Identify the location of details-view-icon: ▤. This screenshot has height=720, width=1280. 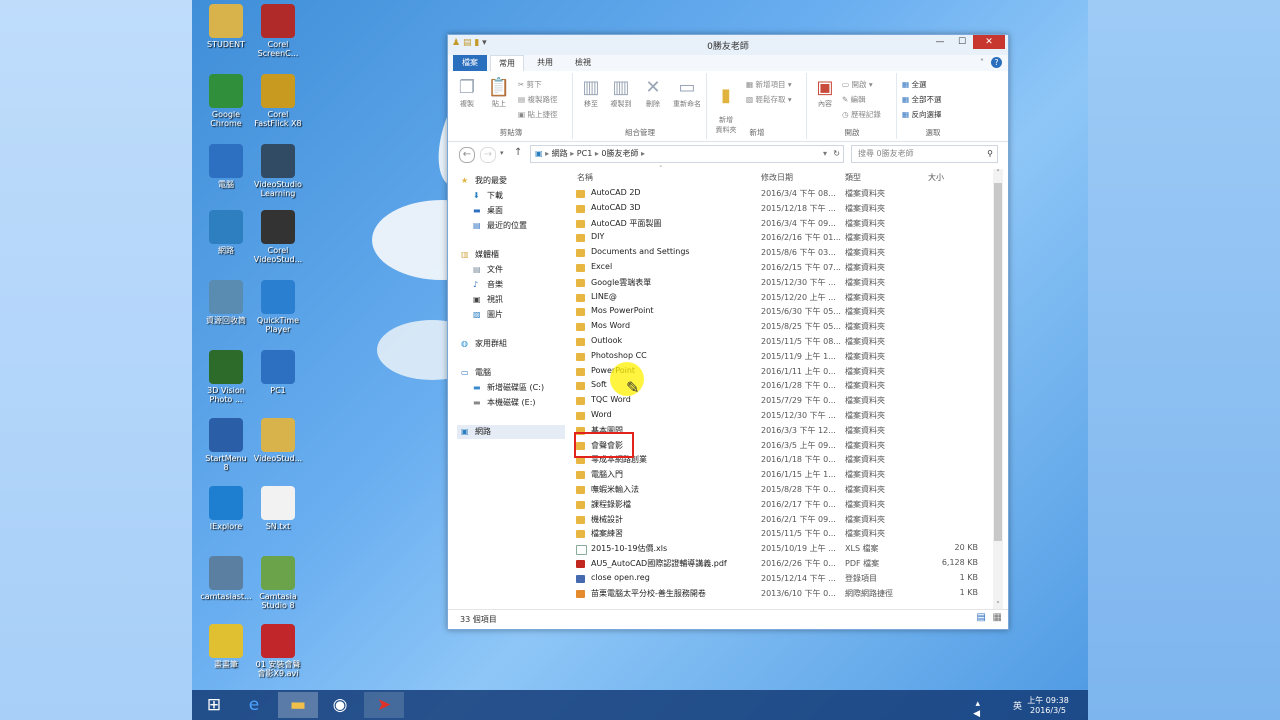
(981, 617).